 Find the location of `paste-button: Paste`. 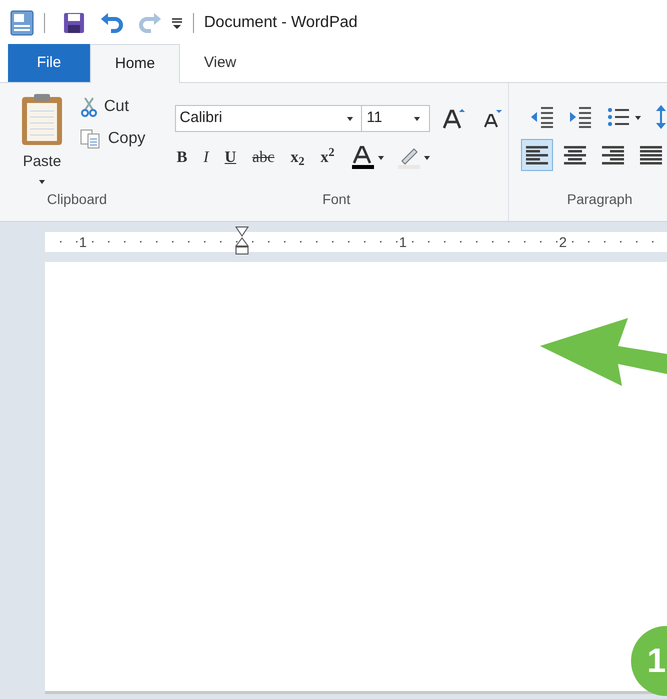

paste-button: Paste is located at coordinates (42, 141).